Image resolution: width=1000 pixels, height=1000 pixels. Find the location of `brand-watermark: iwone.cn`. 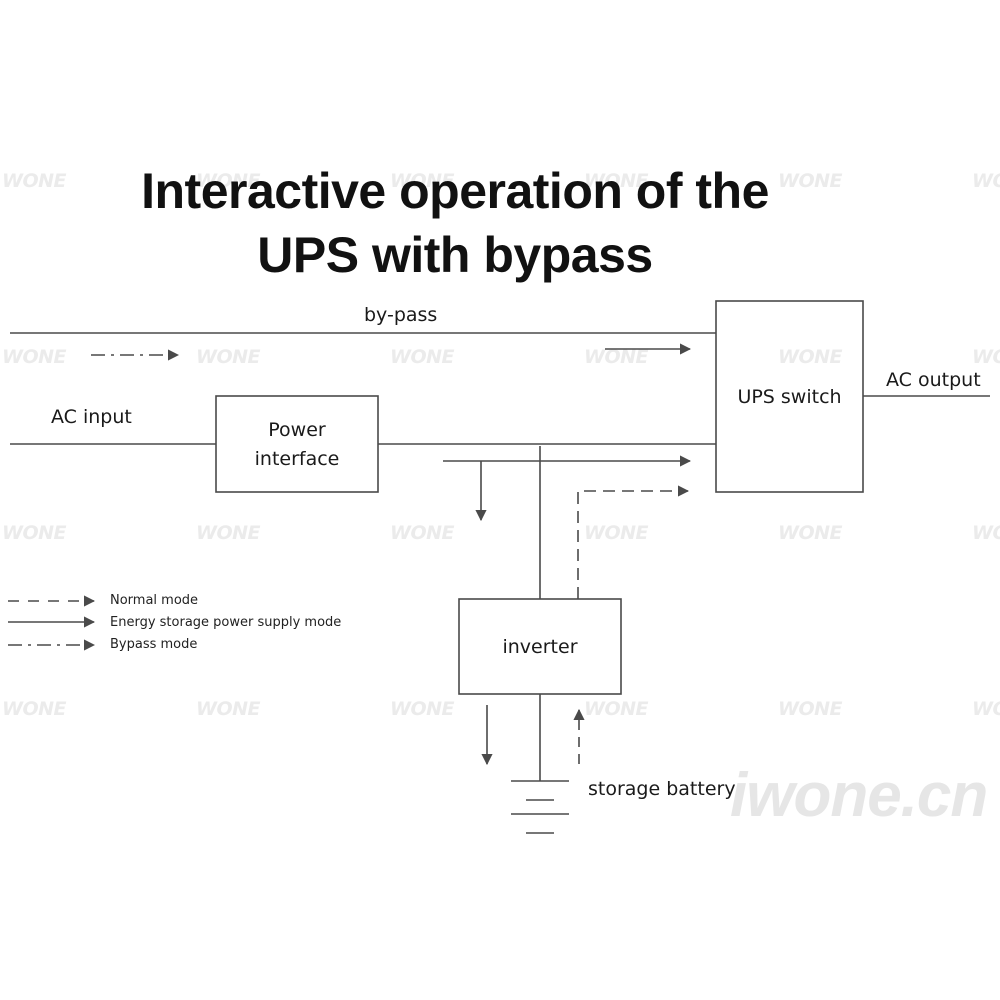

brand-watermark: iwone.cn is located at coordinates (859, 795).